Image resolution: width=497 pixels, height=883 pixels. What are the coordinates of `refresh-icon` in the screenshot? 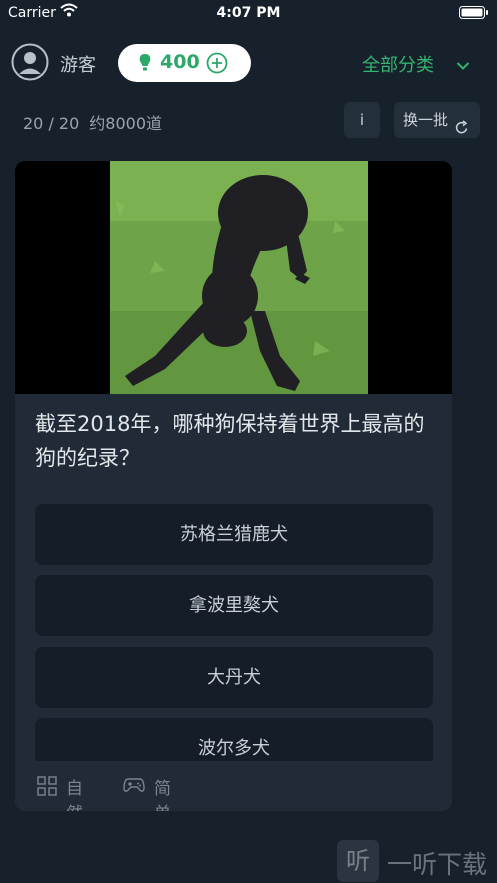 It's located at (462, 130).